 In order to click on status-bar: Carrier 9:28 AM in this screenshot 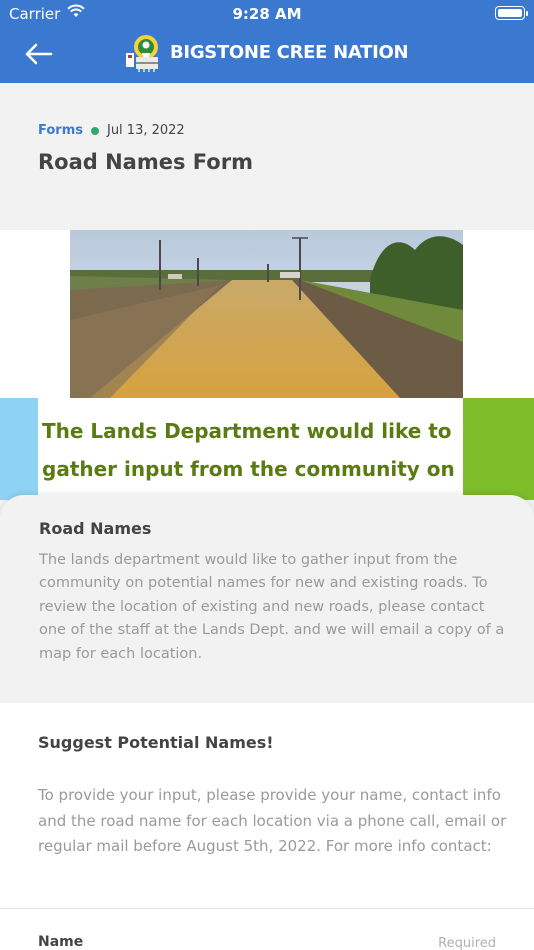, I will do `click(267, 14)`.